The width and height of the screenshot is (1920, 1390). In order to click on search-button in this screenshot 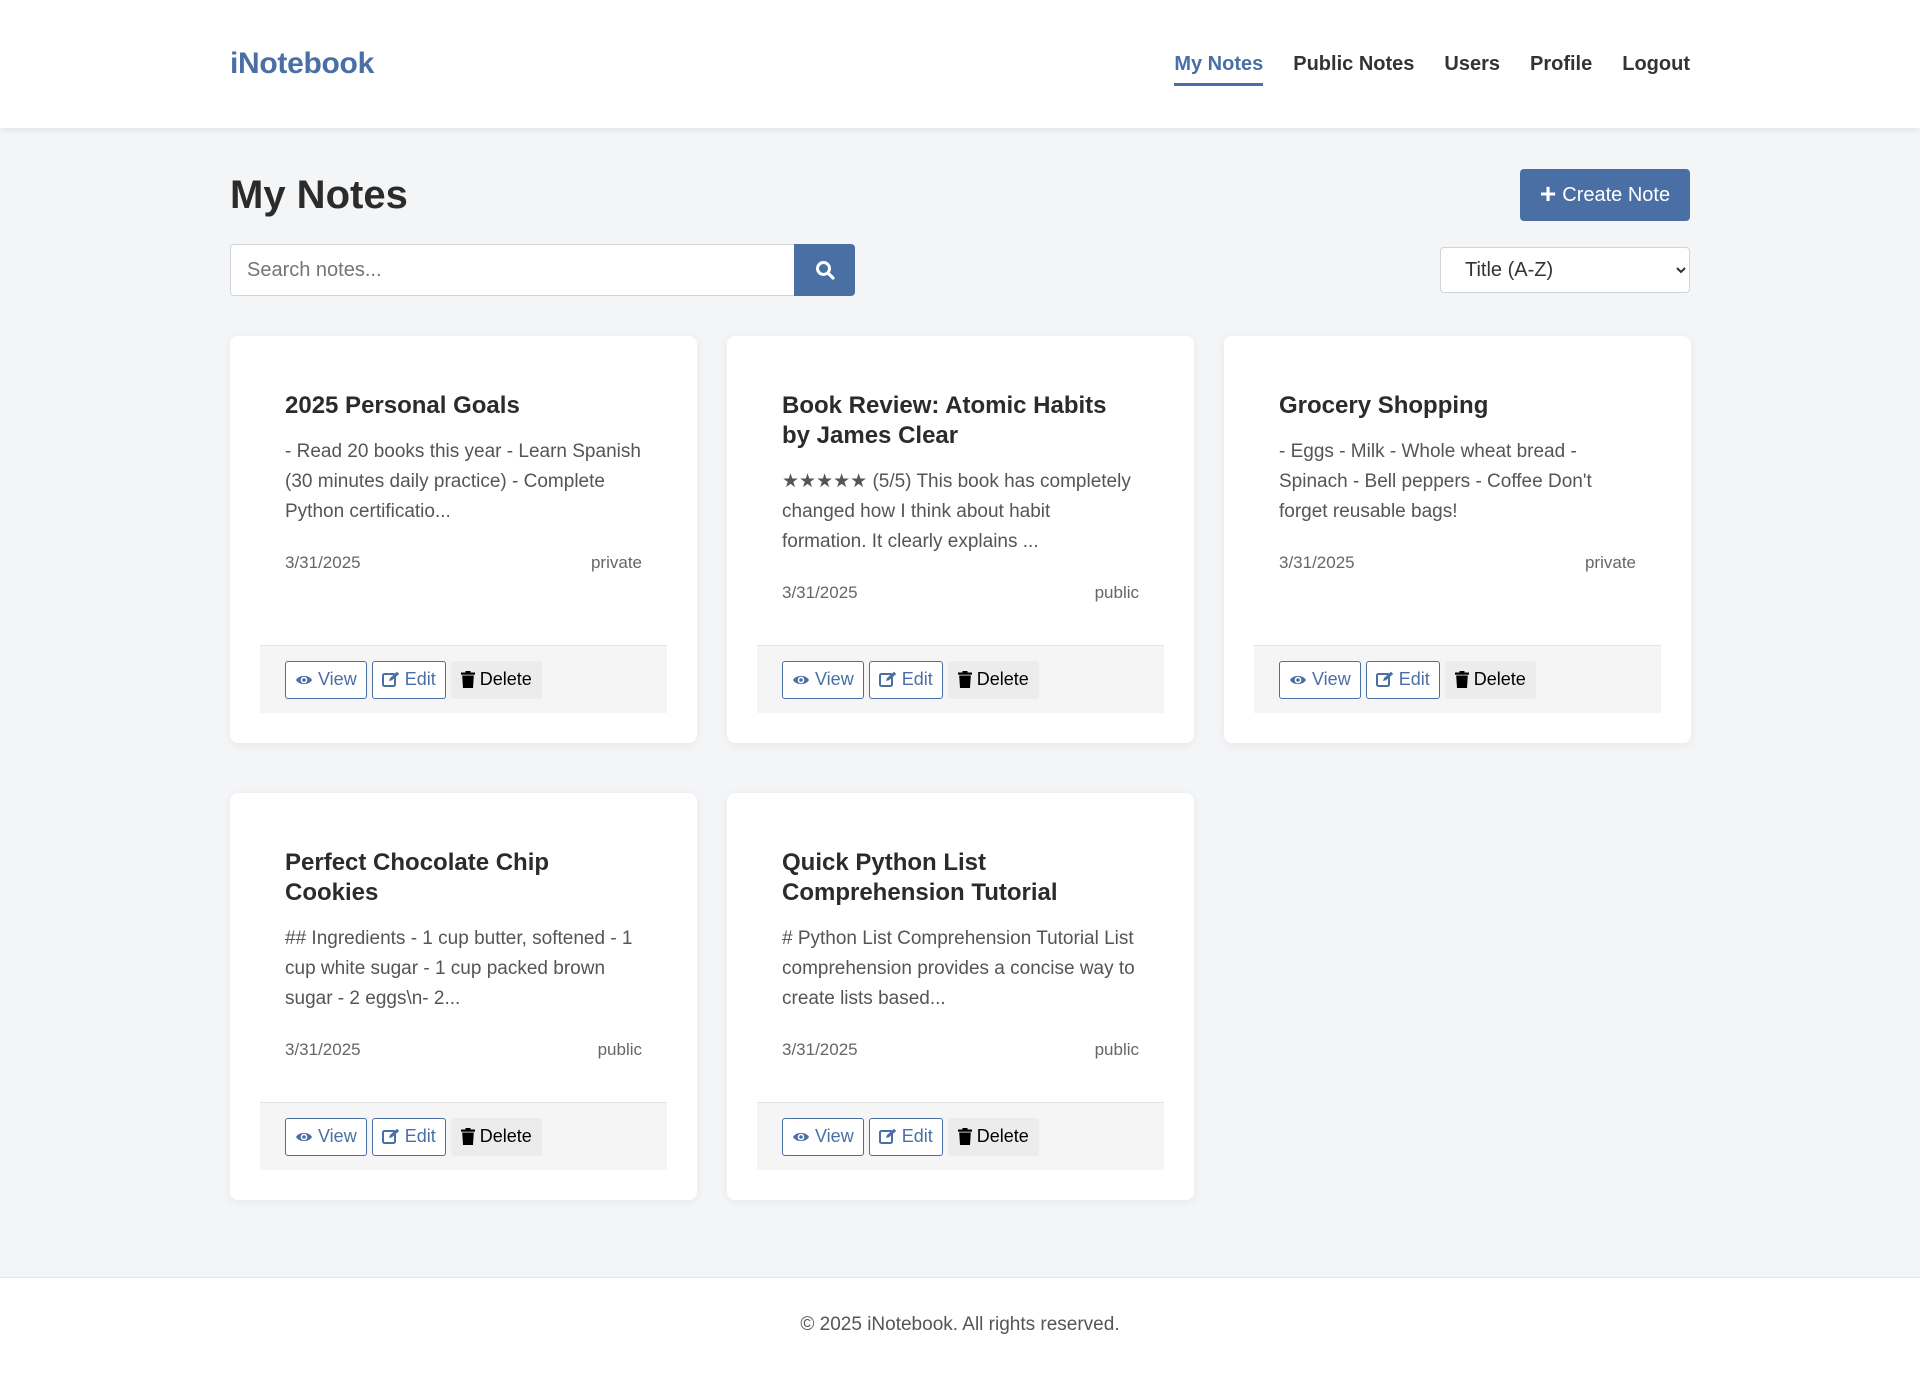, I will do `click(824, 270)`.